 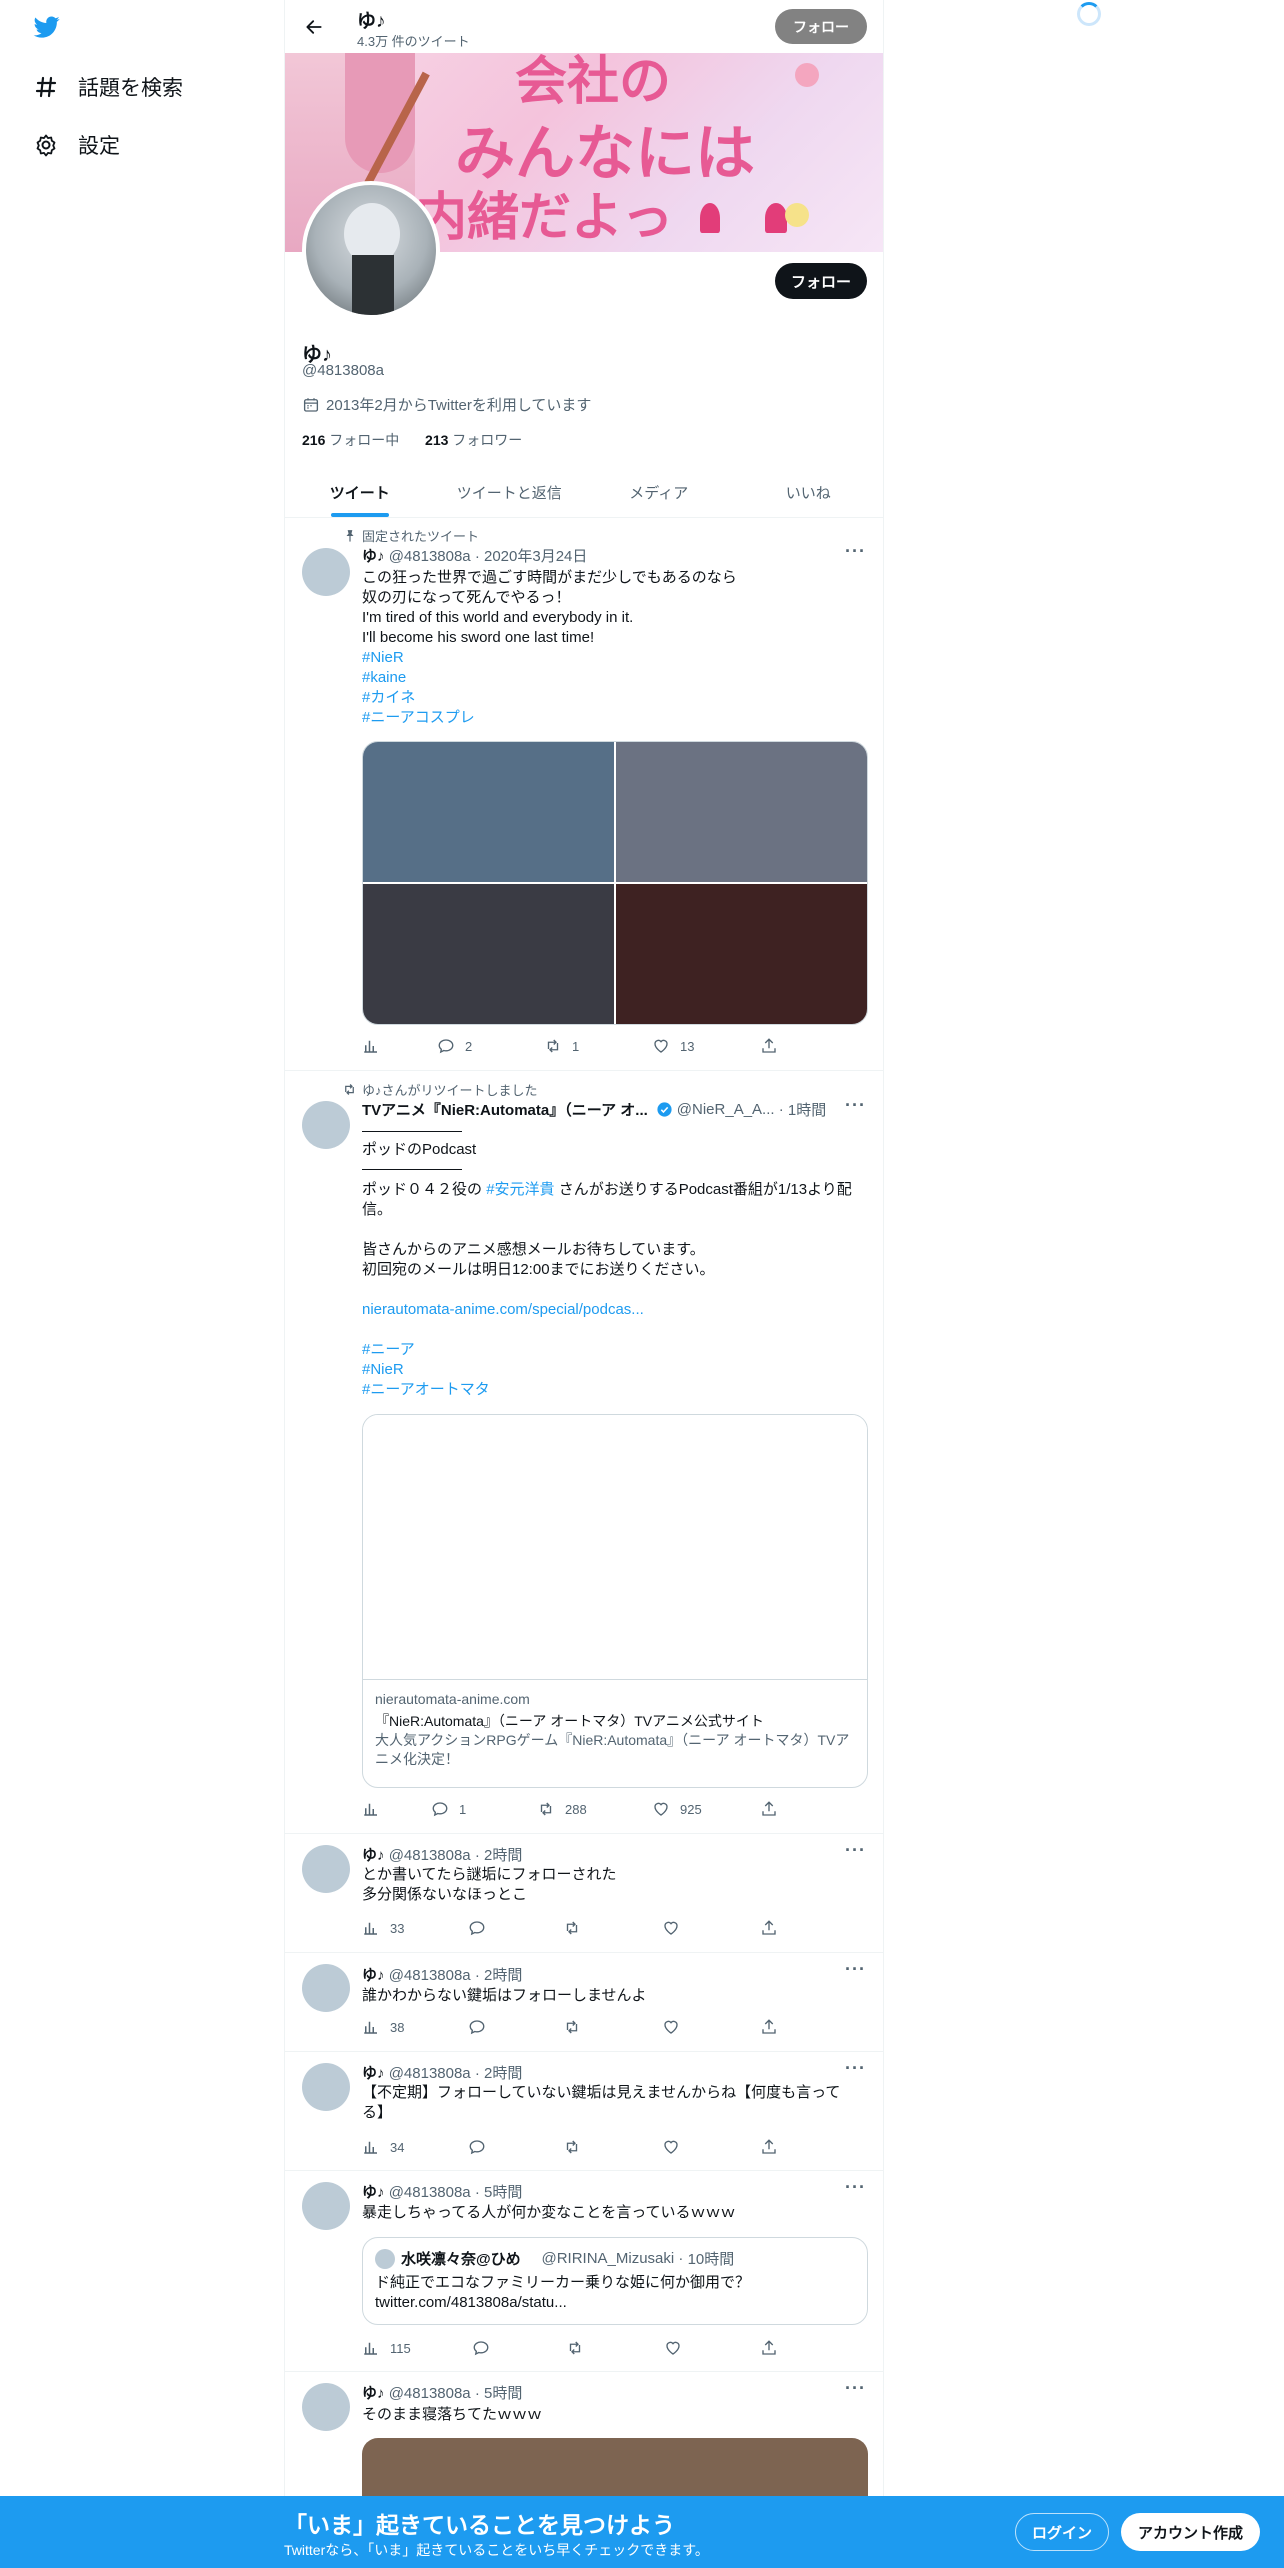 I want to click on tweet-time: 1時間, so click(x=807, y=1109).